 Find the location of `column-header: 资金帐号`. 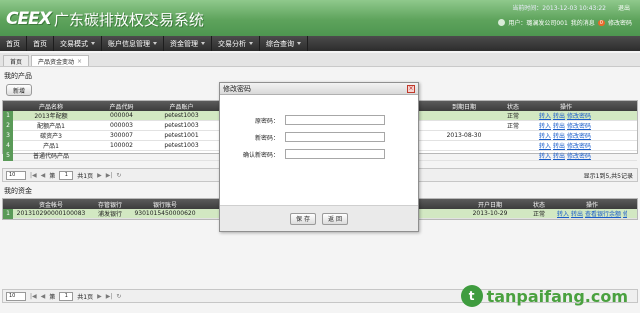

column-header: 资金帐号 is located at coordinates (51, 204).